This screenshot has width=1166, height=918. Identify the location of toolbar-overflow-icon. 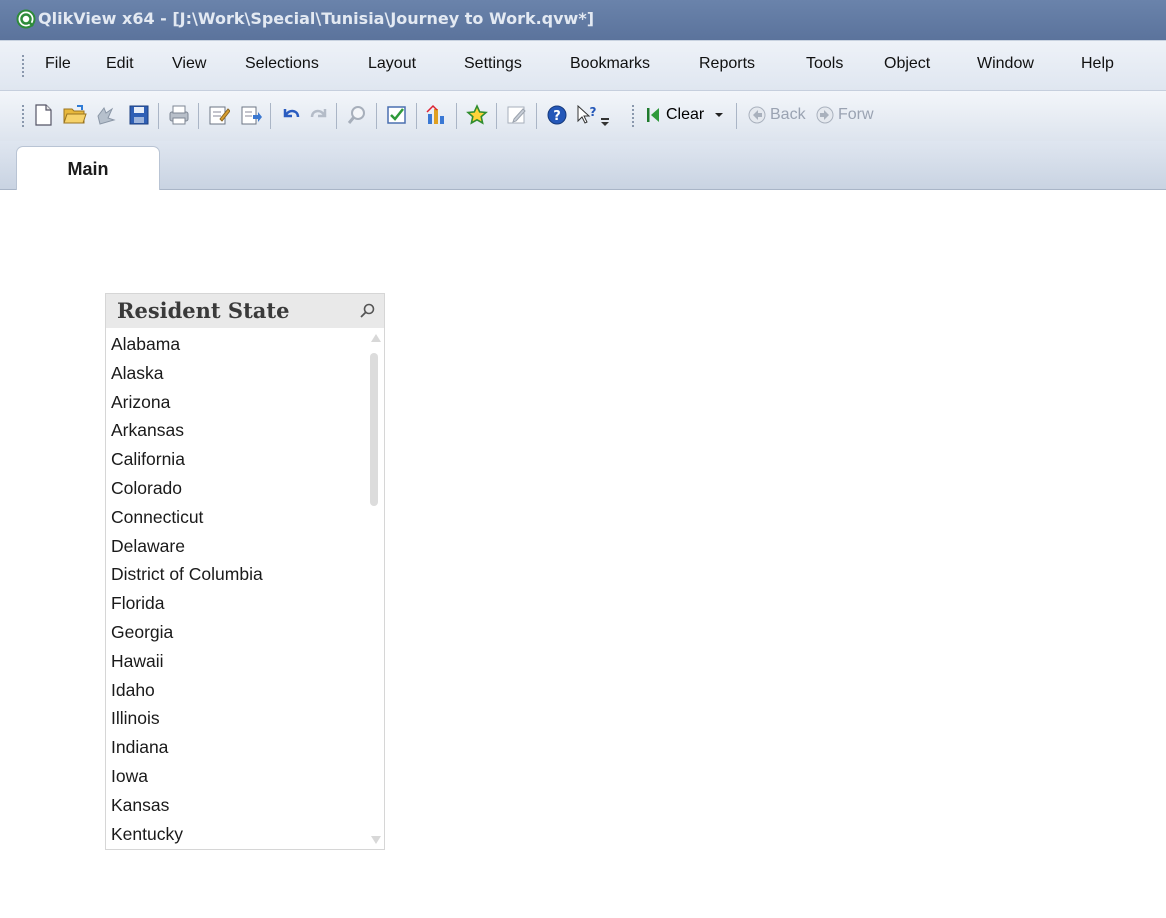
(605, 121).